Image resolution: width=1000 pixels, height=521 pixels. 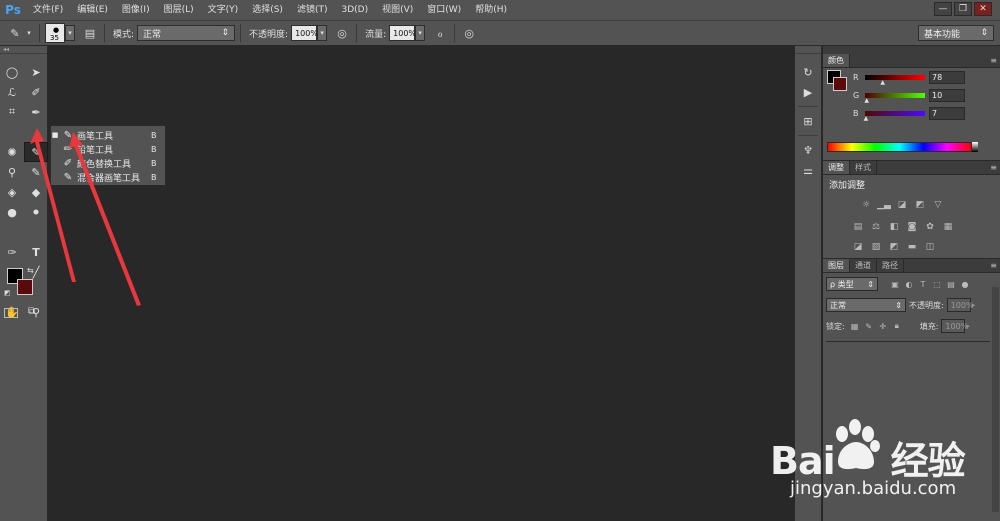 I want to click on shape-filter-icon: ⬚, so click(x=937, y=284).